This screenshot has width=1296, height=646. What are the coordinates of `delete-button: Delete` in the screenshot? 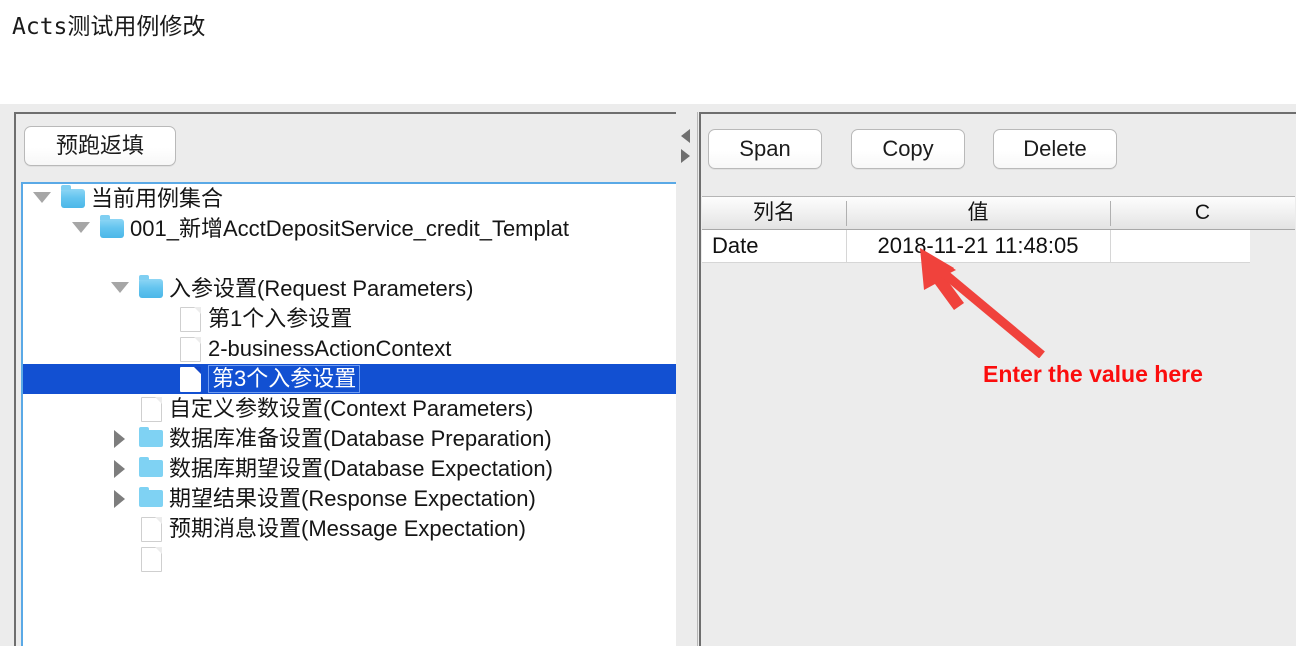 It's located at (1055, 149).